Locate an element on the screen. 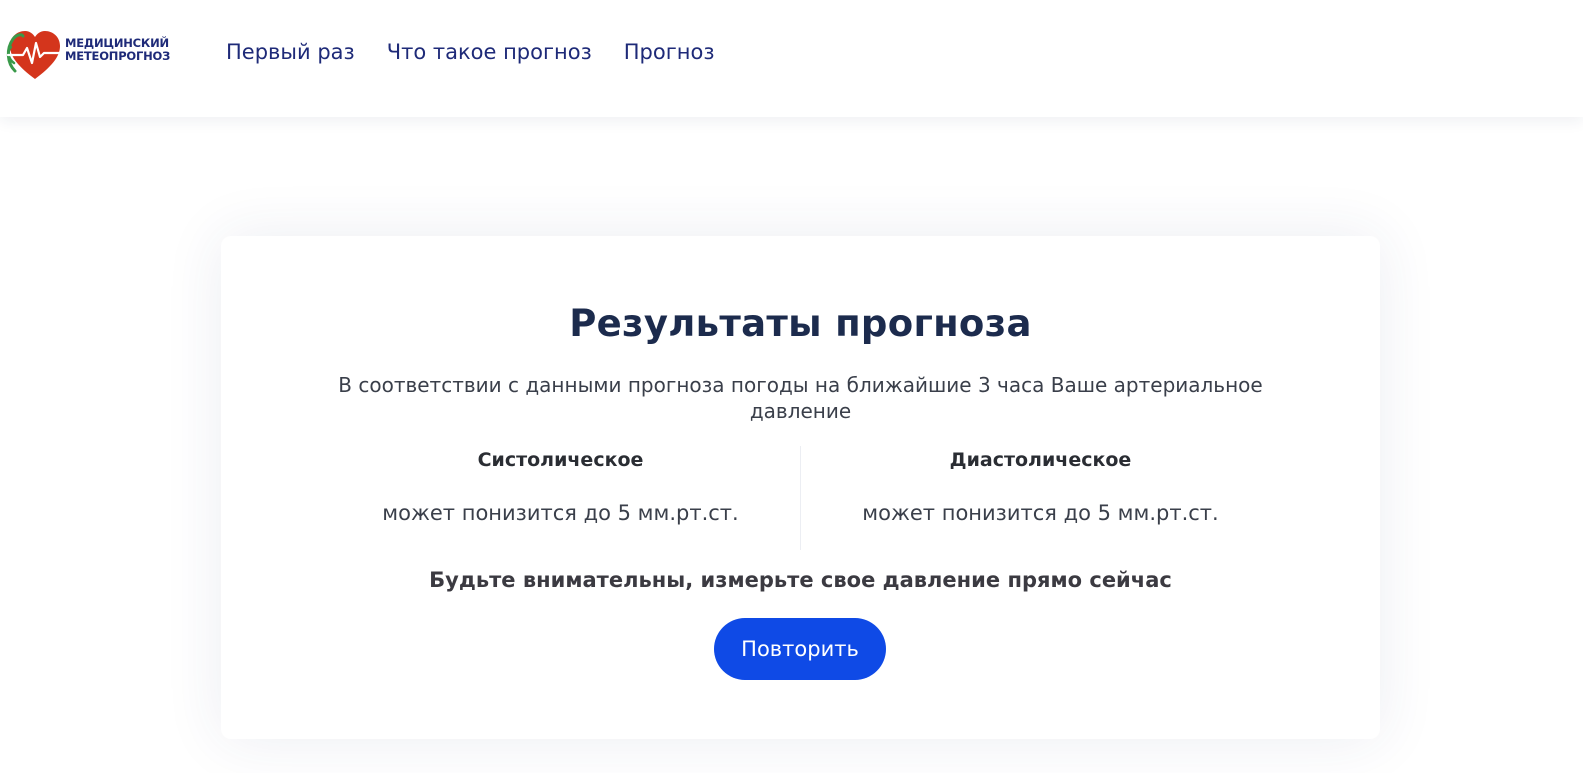 This screenshot has height=773, width=1583. results-title: Результаты прогноза is located at coordinates (800, 323).